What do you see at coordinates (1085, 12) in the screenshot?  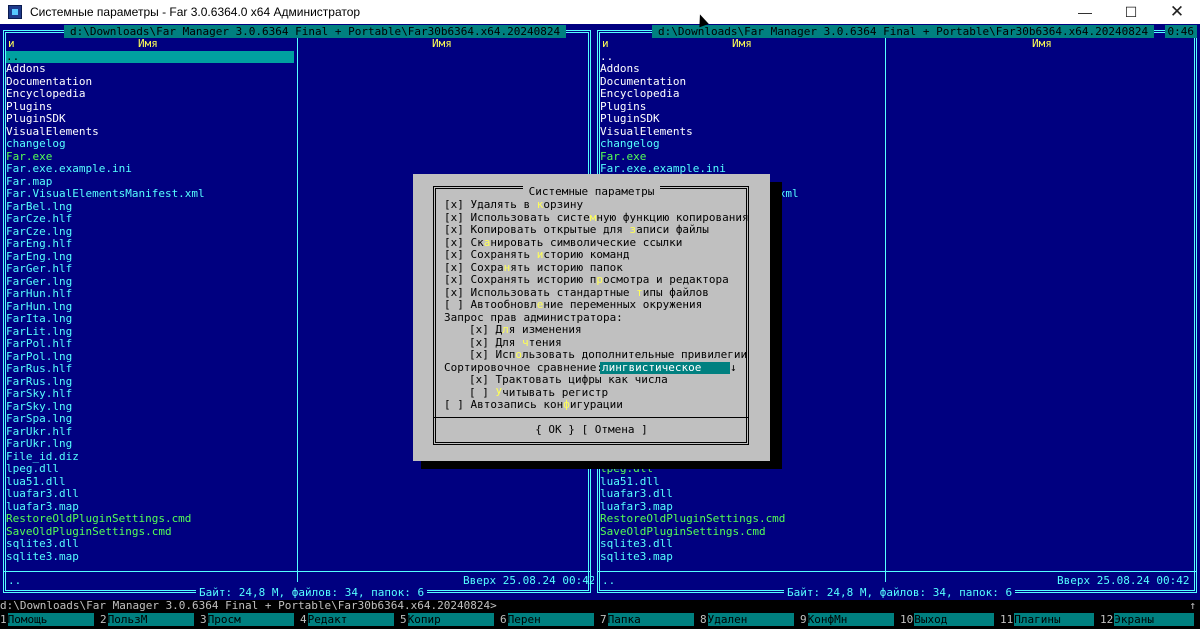 I see `minimize-button: —` at bounding box center [1085, 12].